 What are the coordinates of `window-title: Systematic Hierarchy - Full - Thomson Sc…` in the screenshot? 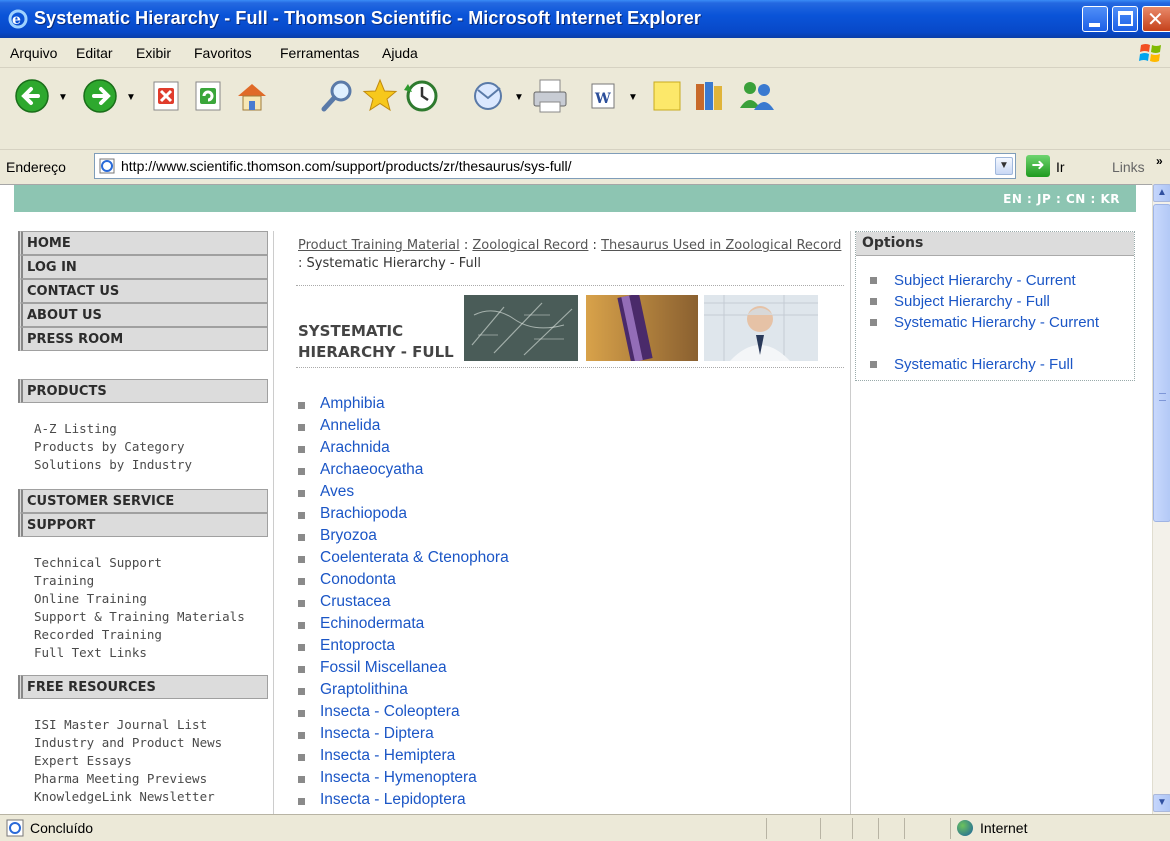 It's located at (367, 18).